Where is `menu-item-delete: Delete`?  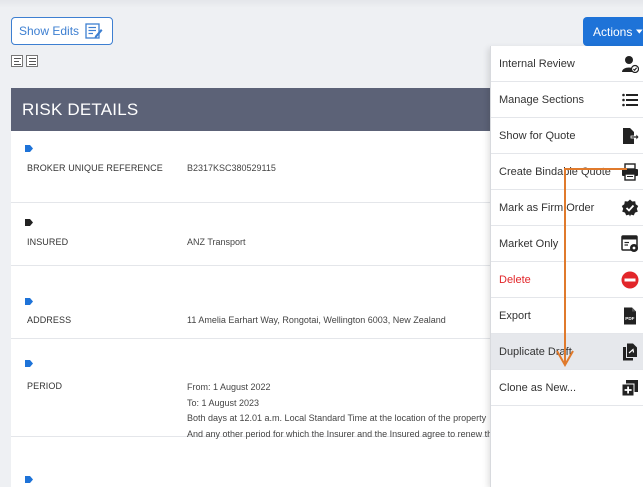
menu-item-delete: Delete is located at coordinates (567, 280).